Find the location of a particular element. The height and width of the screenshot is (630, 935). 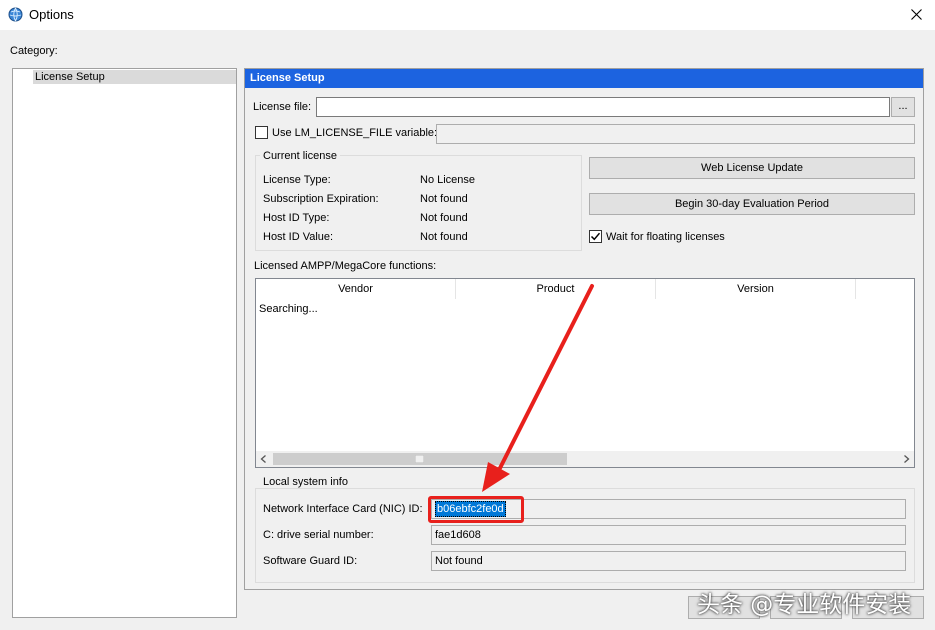

drive-serial-label: C: drive serial number: is located at coordinates (318, 535).